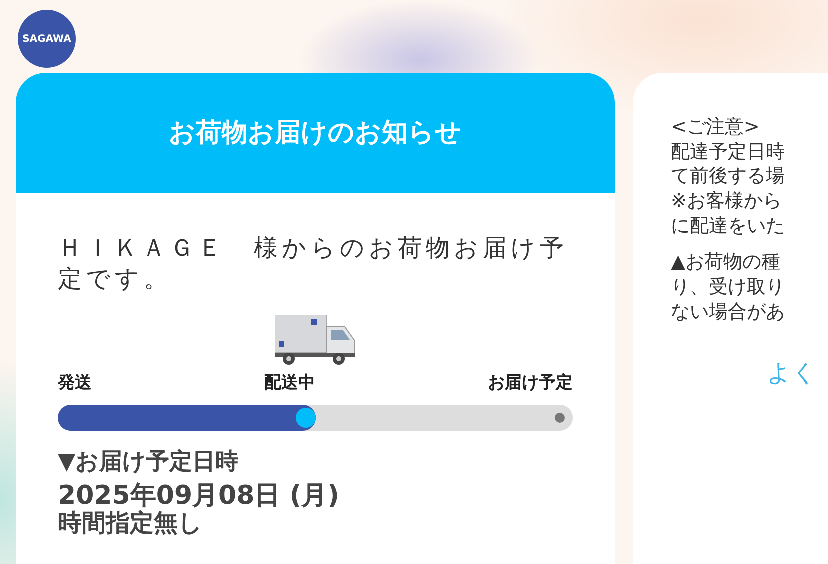  I want to click on message-text: ＨＩＫＡＧＥ 様からのお荷物お届け予定です。, so click(313, 264).